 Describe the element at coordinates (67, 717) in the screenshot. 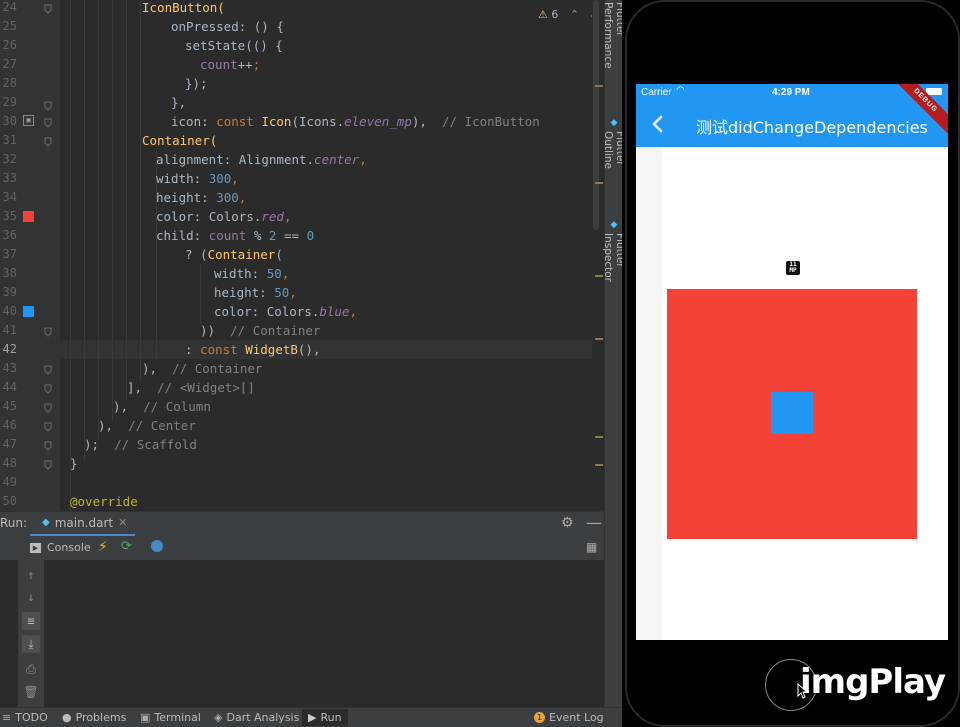

I see `info-icon: ●` at that location.